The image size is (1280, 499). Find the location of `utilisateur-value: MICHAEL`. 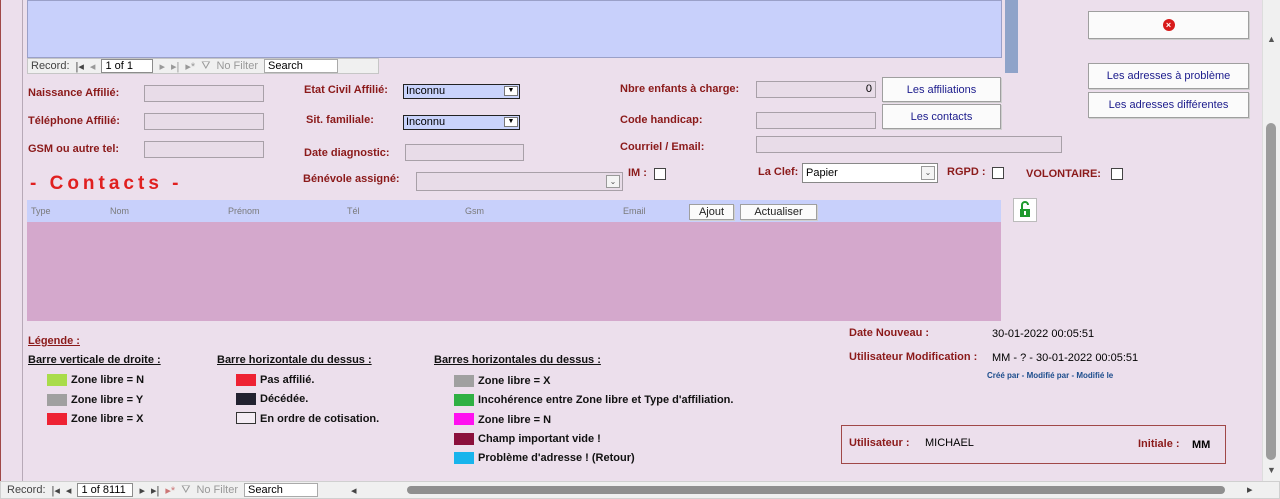

utilisateur-value: MICHAEL is located at coordinates (949, 443).